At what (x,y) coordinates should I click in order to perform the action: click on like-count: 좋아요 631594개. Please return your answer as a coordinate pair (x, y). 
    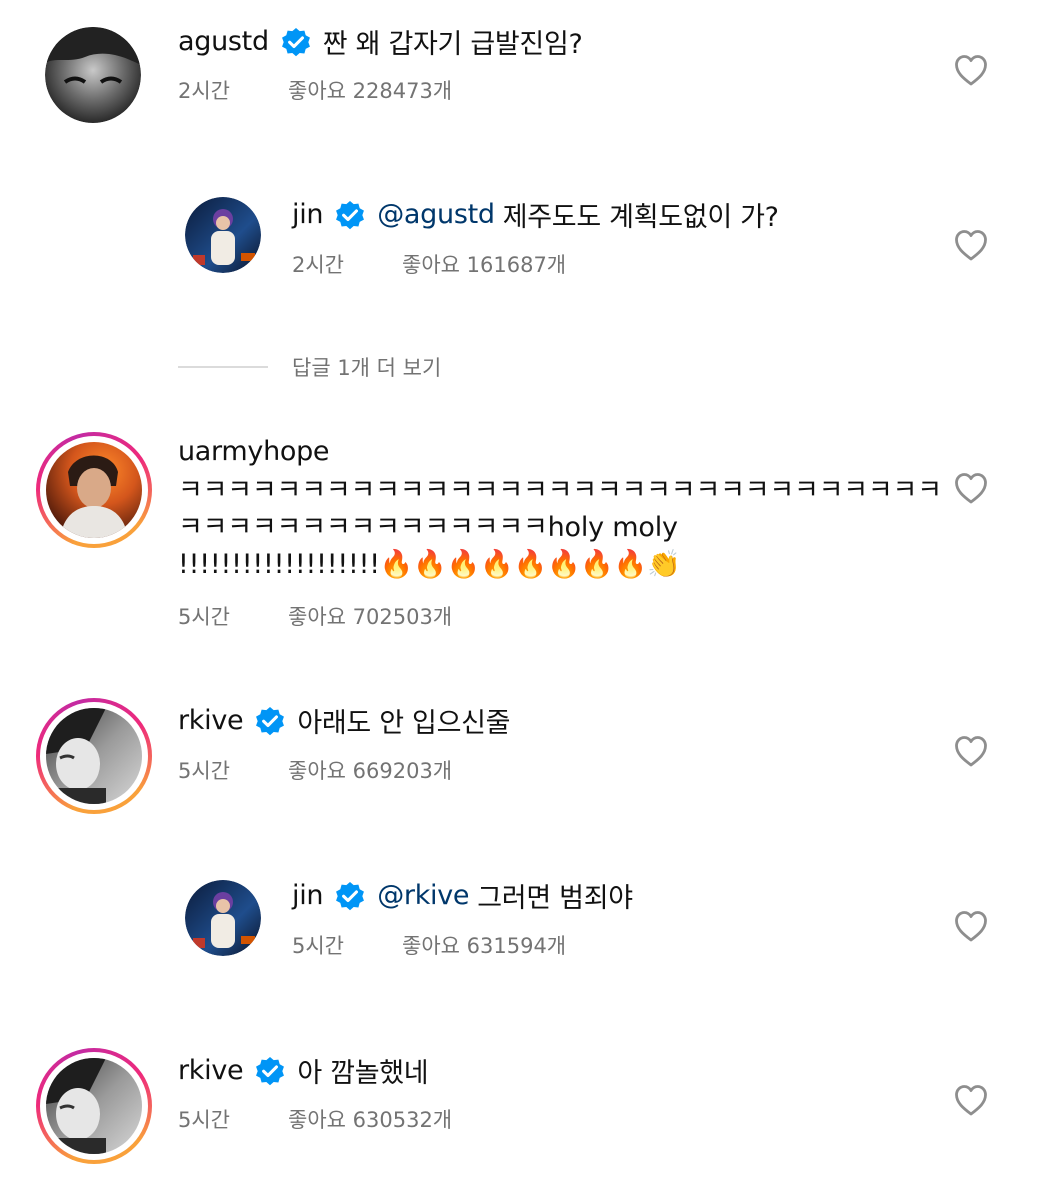
    Looking at the image, I should click on (484, 945).